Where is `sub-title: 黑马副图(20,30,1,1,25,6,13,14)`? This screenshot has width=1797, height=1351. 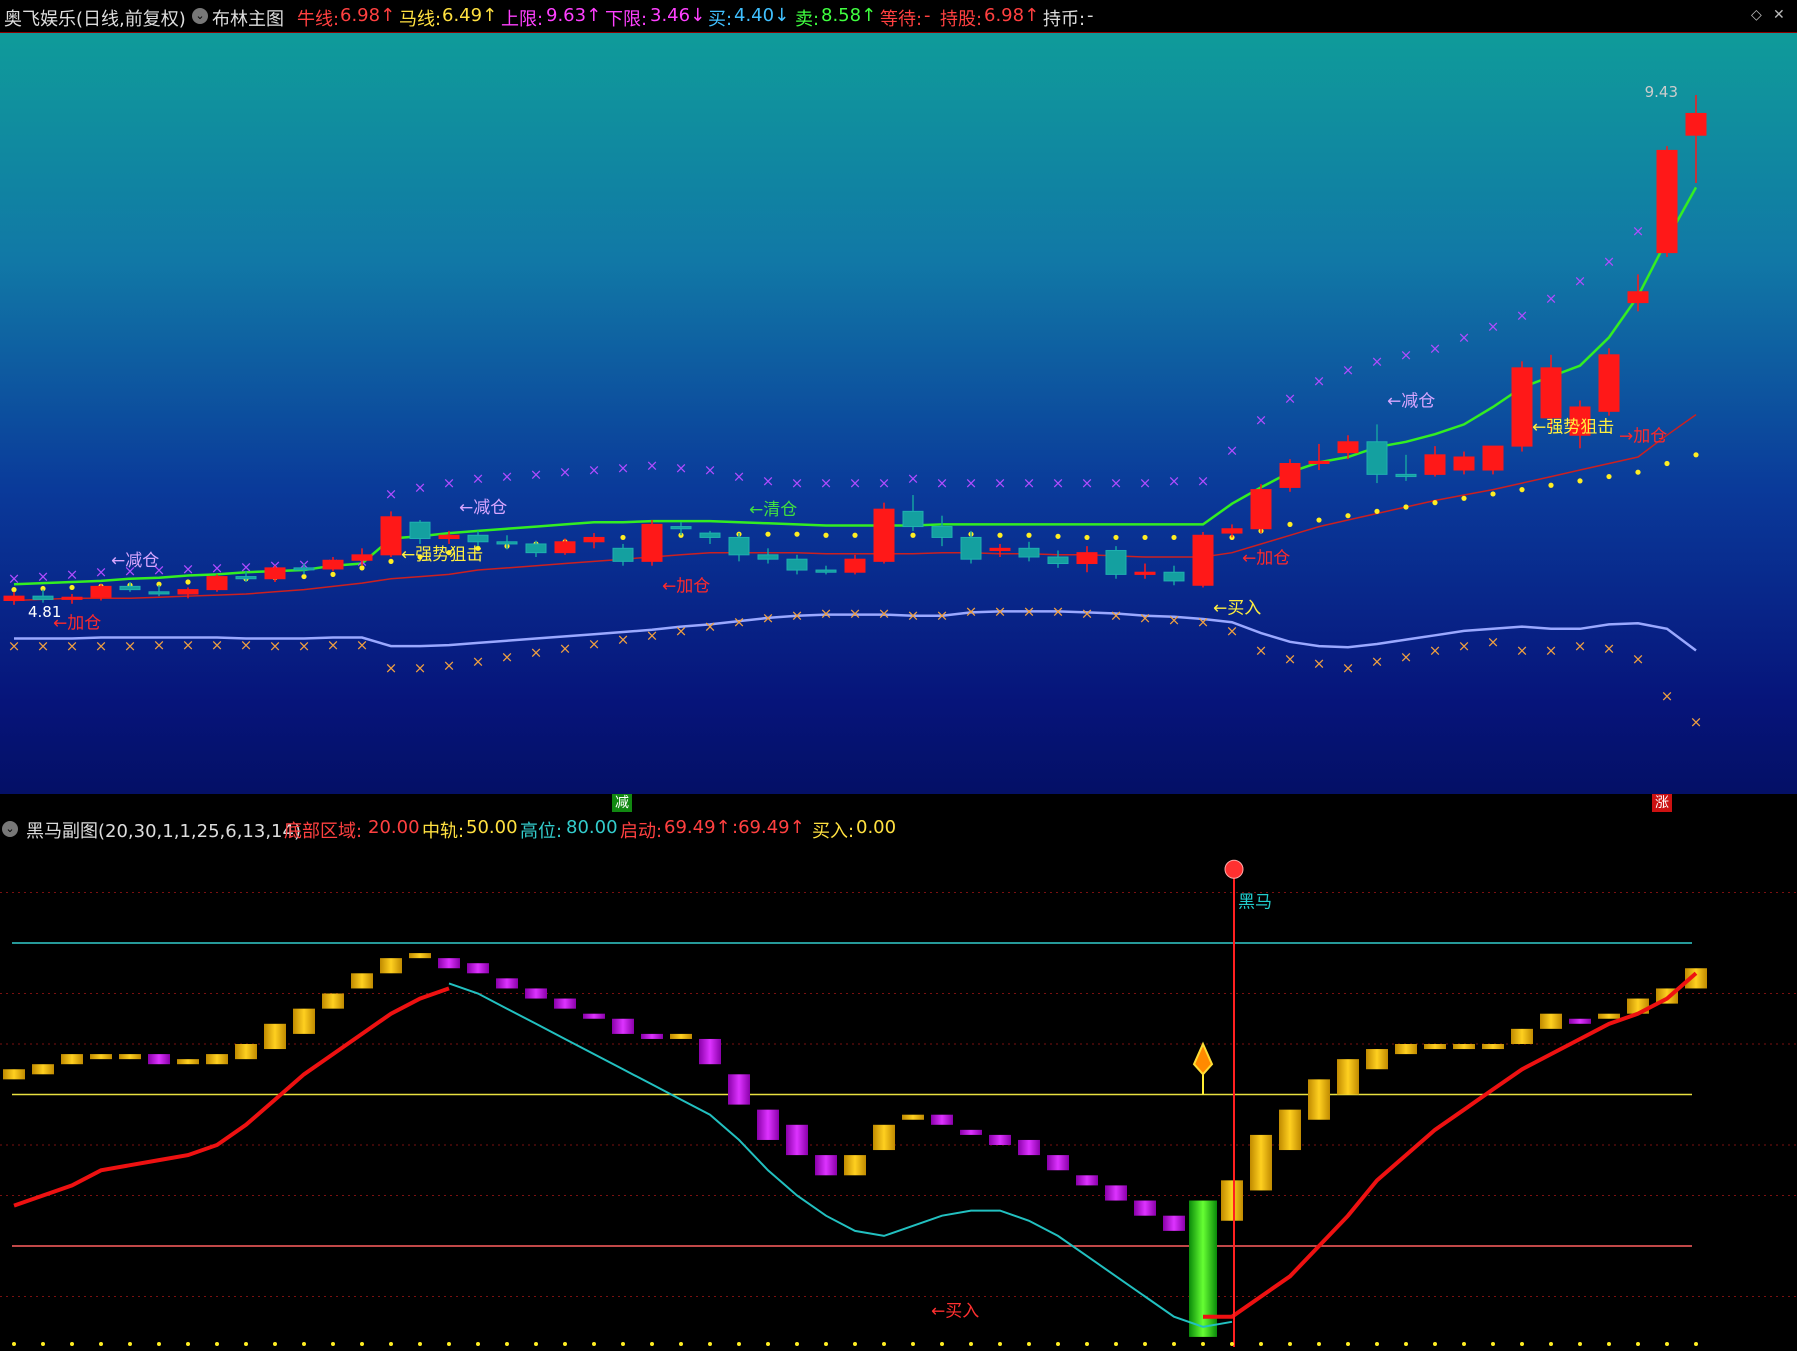
sub-title: 黑马副图(20,30,1,1,25,6,13,14) is located at coordinates (163, 830).